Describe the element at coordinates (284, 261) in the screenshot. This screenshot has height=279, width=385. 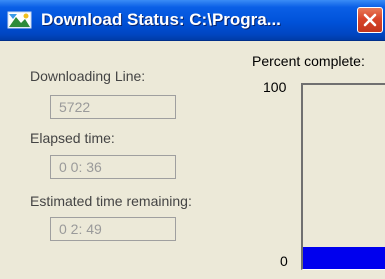
I see `progress-min-label: 0` at that location.